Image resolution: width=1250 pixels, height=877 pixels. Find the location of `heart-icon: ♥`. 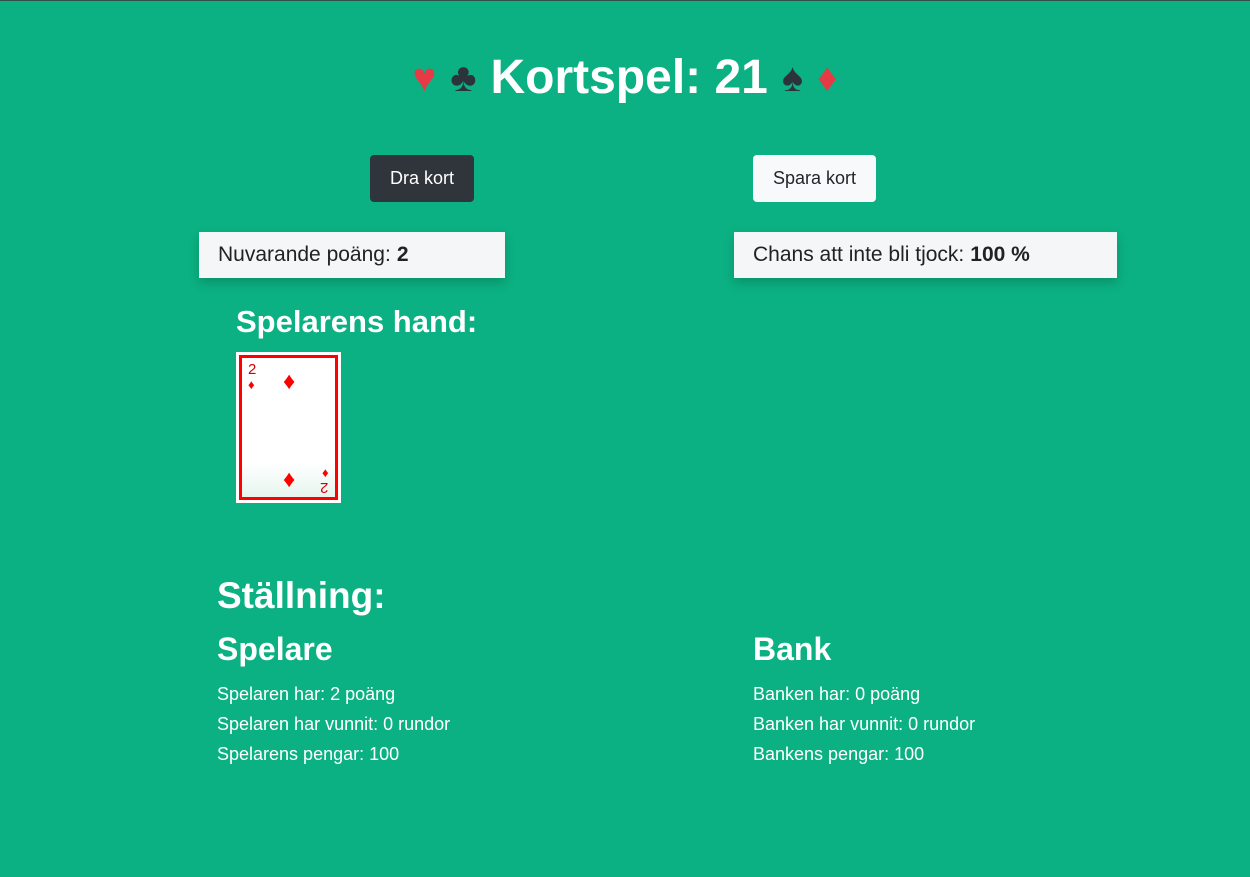

heart-icon: ♥ is located at coordinates (424, 78).